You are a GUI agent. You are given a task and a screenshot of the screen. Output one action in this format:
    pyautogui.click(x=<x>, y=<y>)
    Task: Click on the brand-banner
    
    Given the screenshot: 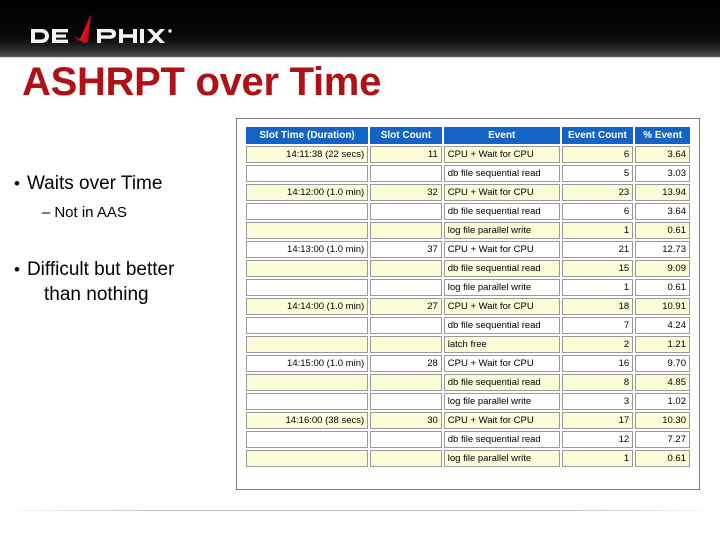 What is the action you would take?
    pyautogui.click(x=360, y=28)
    